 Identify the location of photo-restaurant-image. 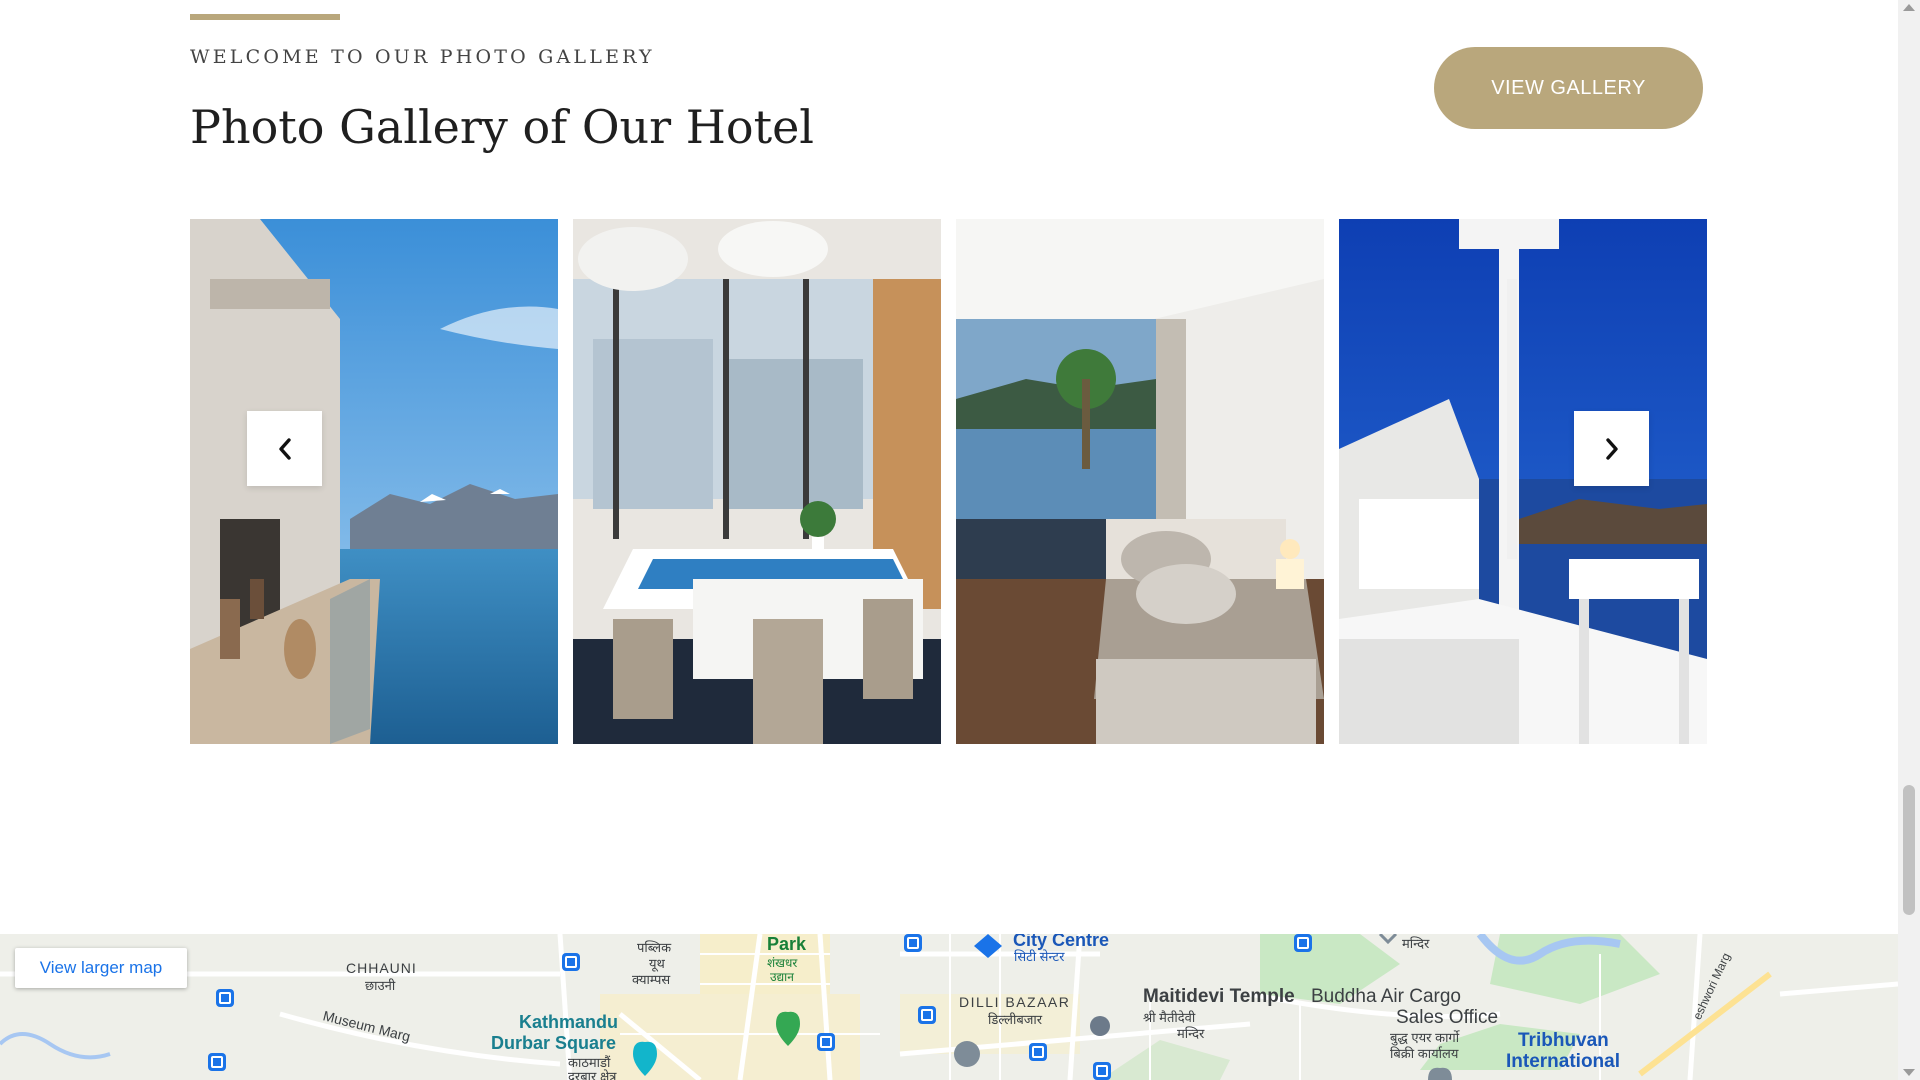
(757, 481).